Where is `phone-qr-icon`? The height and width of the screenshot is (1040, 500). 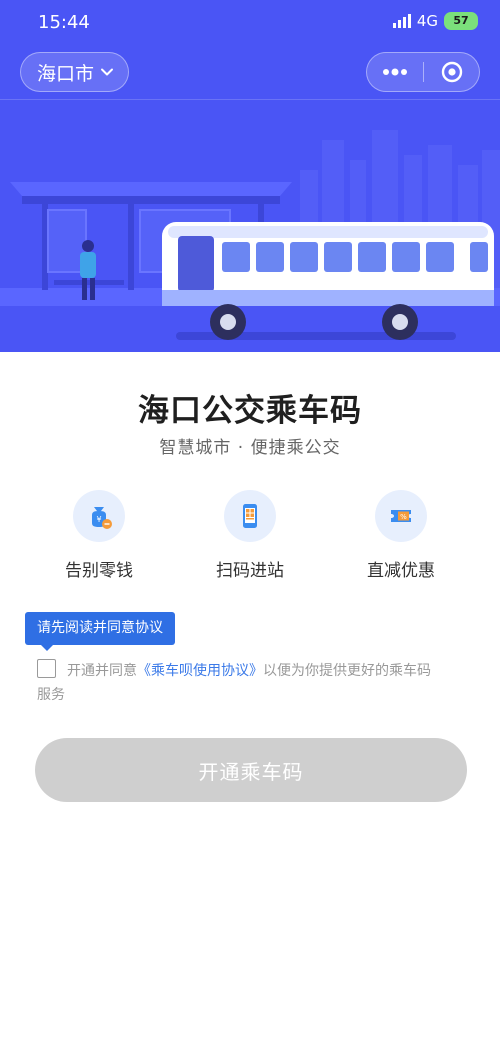 phone-qr-icon is located at coordinates (250, 516).